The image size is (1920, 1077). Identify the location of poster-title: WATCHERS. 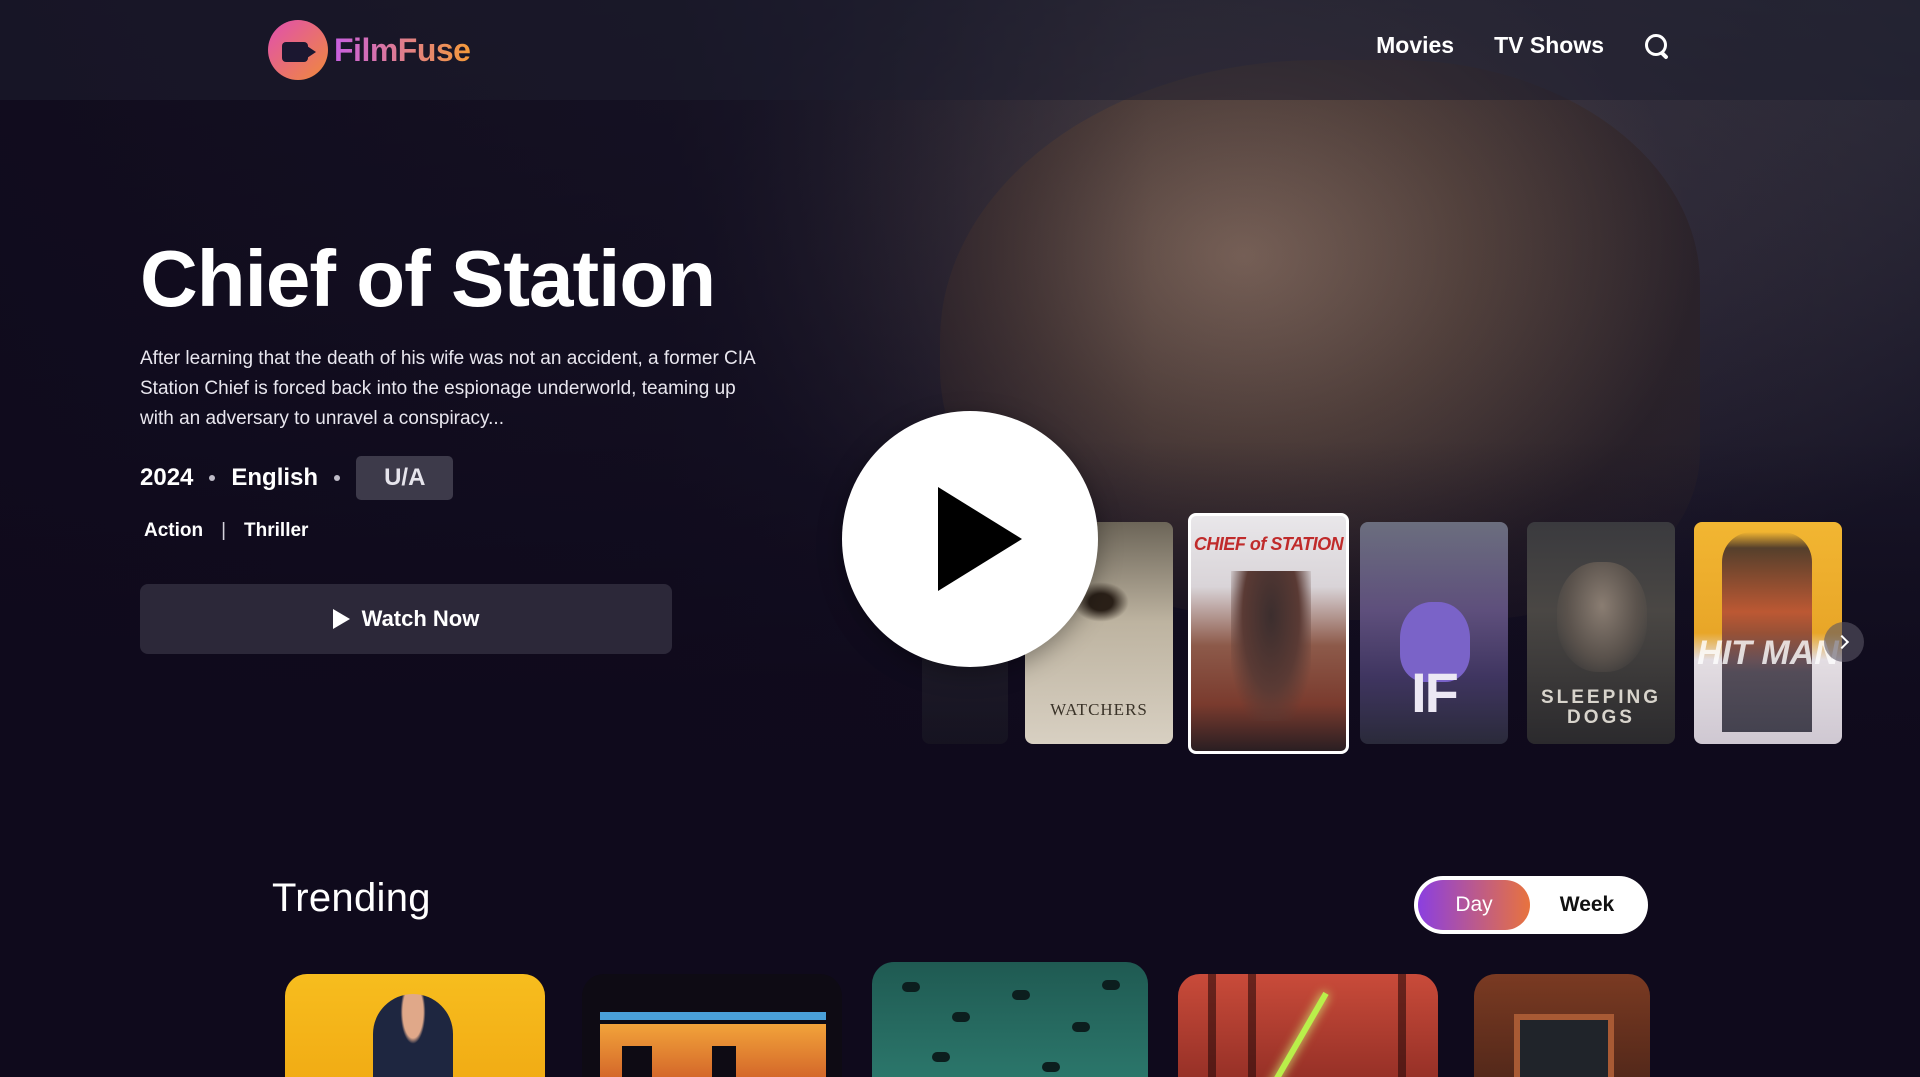
(1099, 709).